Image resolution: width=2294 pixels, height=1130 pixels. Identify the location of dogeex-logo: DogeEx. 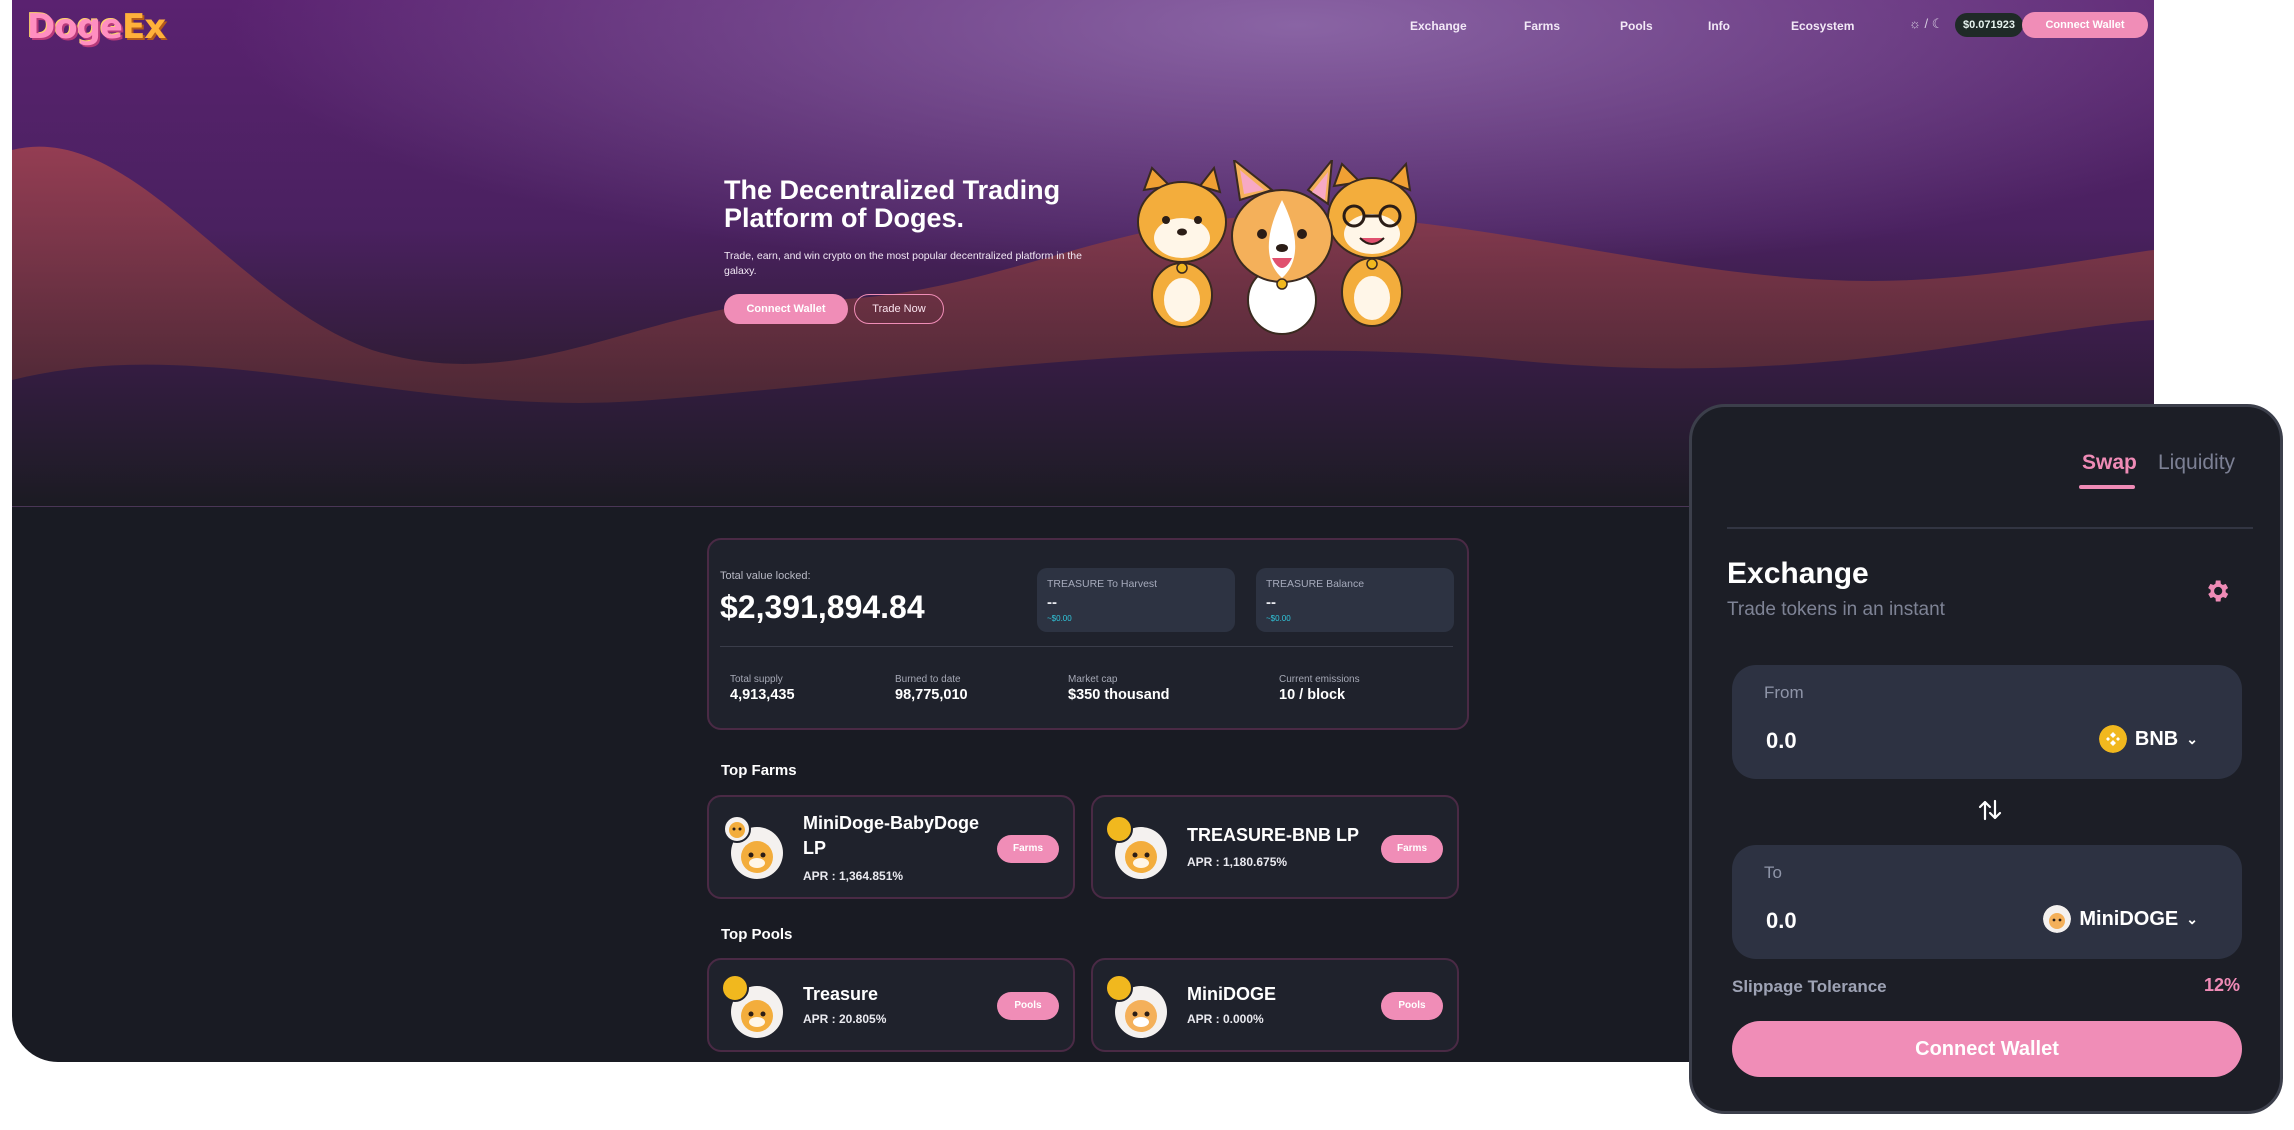
(96, 27).